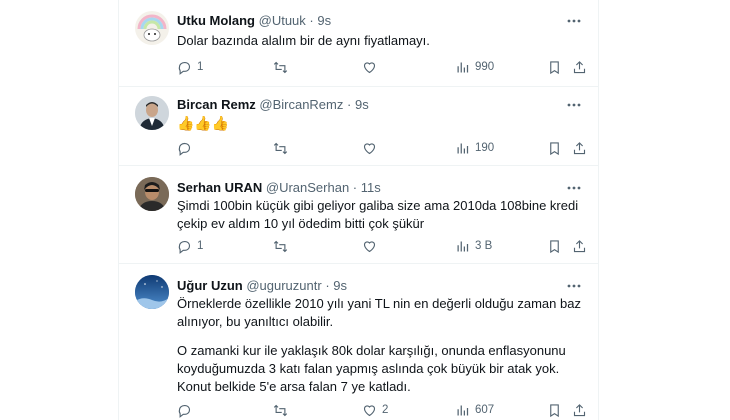  Describe the element at coordinates (203, 123) in the screenshot. I see `tweet-text: 👍👍👍` at that location.